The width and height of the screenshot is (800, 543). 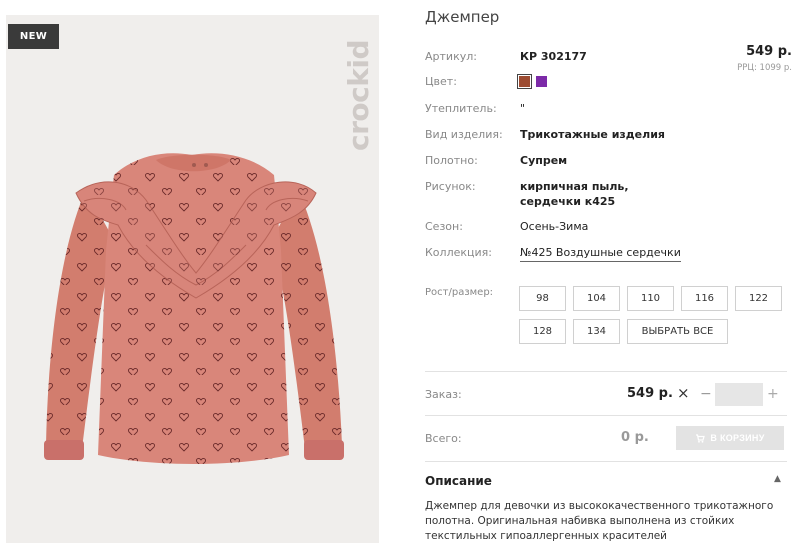 What do you see at coordinates (441, 81) in the screenshot?
I see `attr-label: Цвет:` at bounding box center [441, 81].